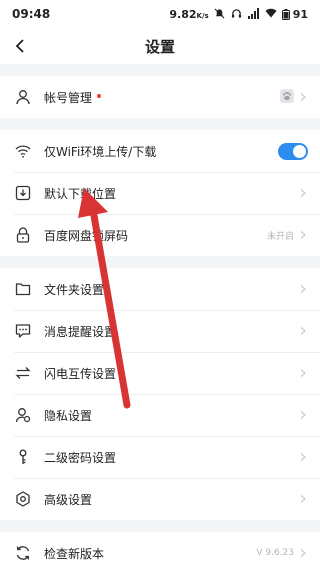 This screenshot has width=320, height=572. I want to click on settings-row-privacy: 隐私设置, so click(160, 415).